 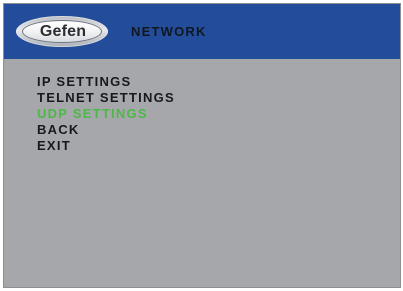 What do you see at coordinates (106, 82) in the screenshot?
I see `menu-item-ip-settings: IP SETTINGS` at bounding box center [106, 82].